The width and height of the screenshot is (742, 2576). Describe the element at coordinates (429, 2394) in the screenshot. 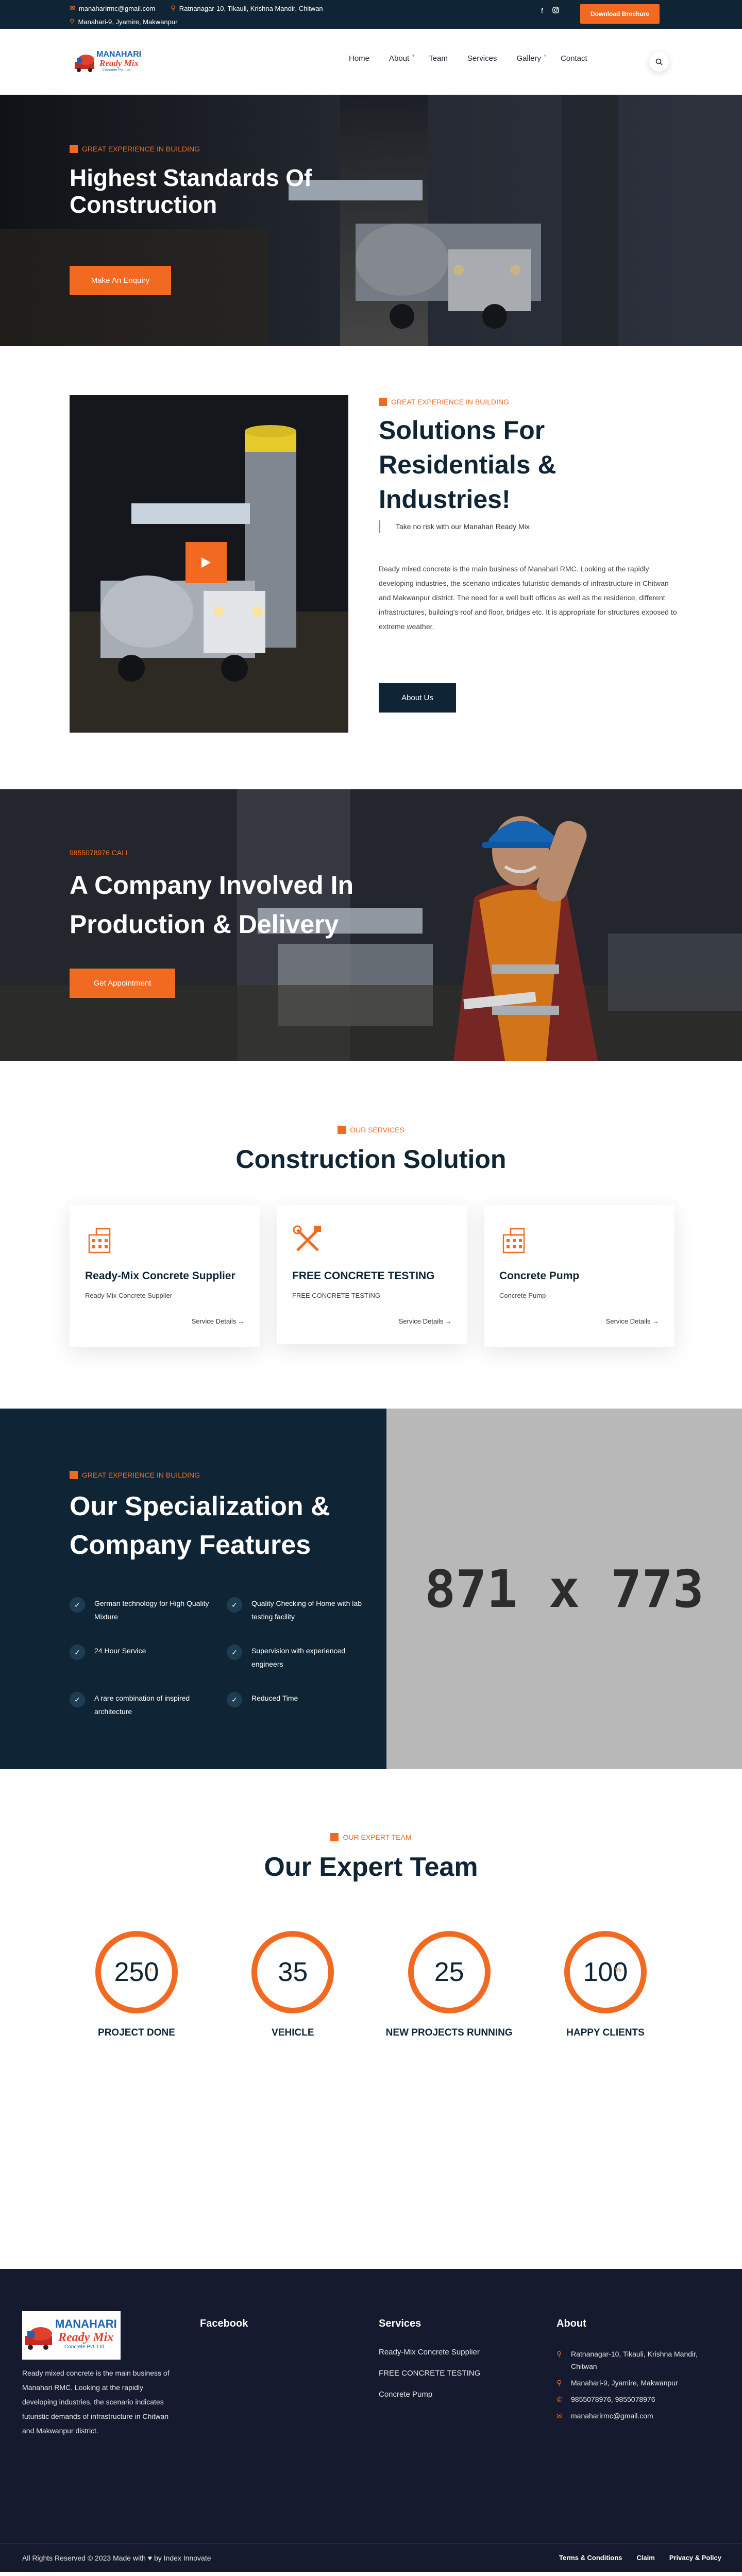

I see `footer-service-link: Concrete Pump` at that location.